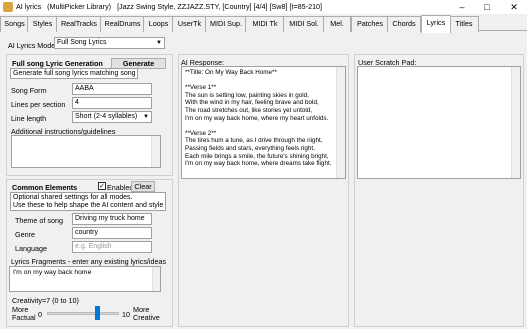  I want to click on close-icon: ✕, so click(514, 7).